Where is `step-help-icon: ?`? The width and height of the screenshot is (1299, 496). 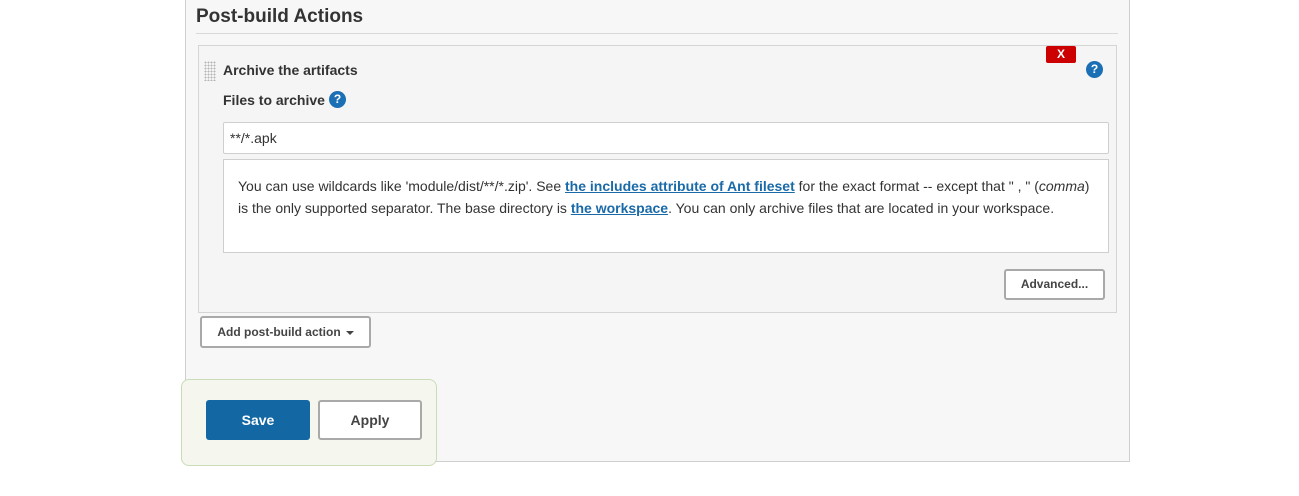
step-help-icon: ? is located at coordinates (1094, 69).